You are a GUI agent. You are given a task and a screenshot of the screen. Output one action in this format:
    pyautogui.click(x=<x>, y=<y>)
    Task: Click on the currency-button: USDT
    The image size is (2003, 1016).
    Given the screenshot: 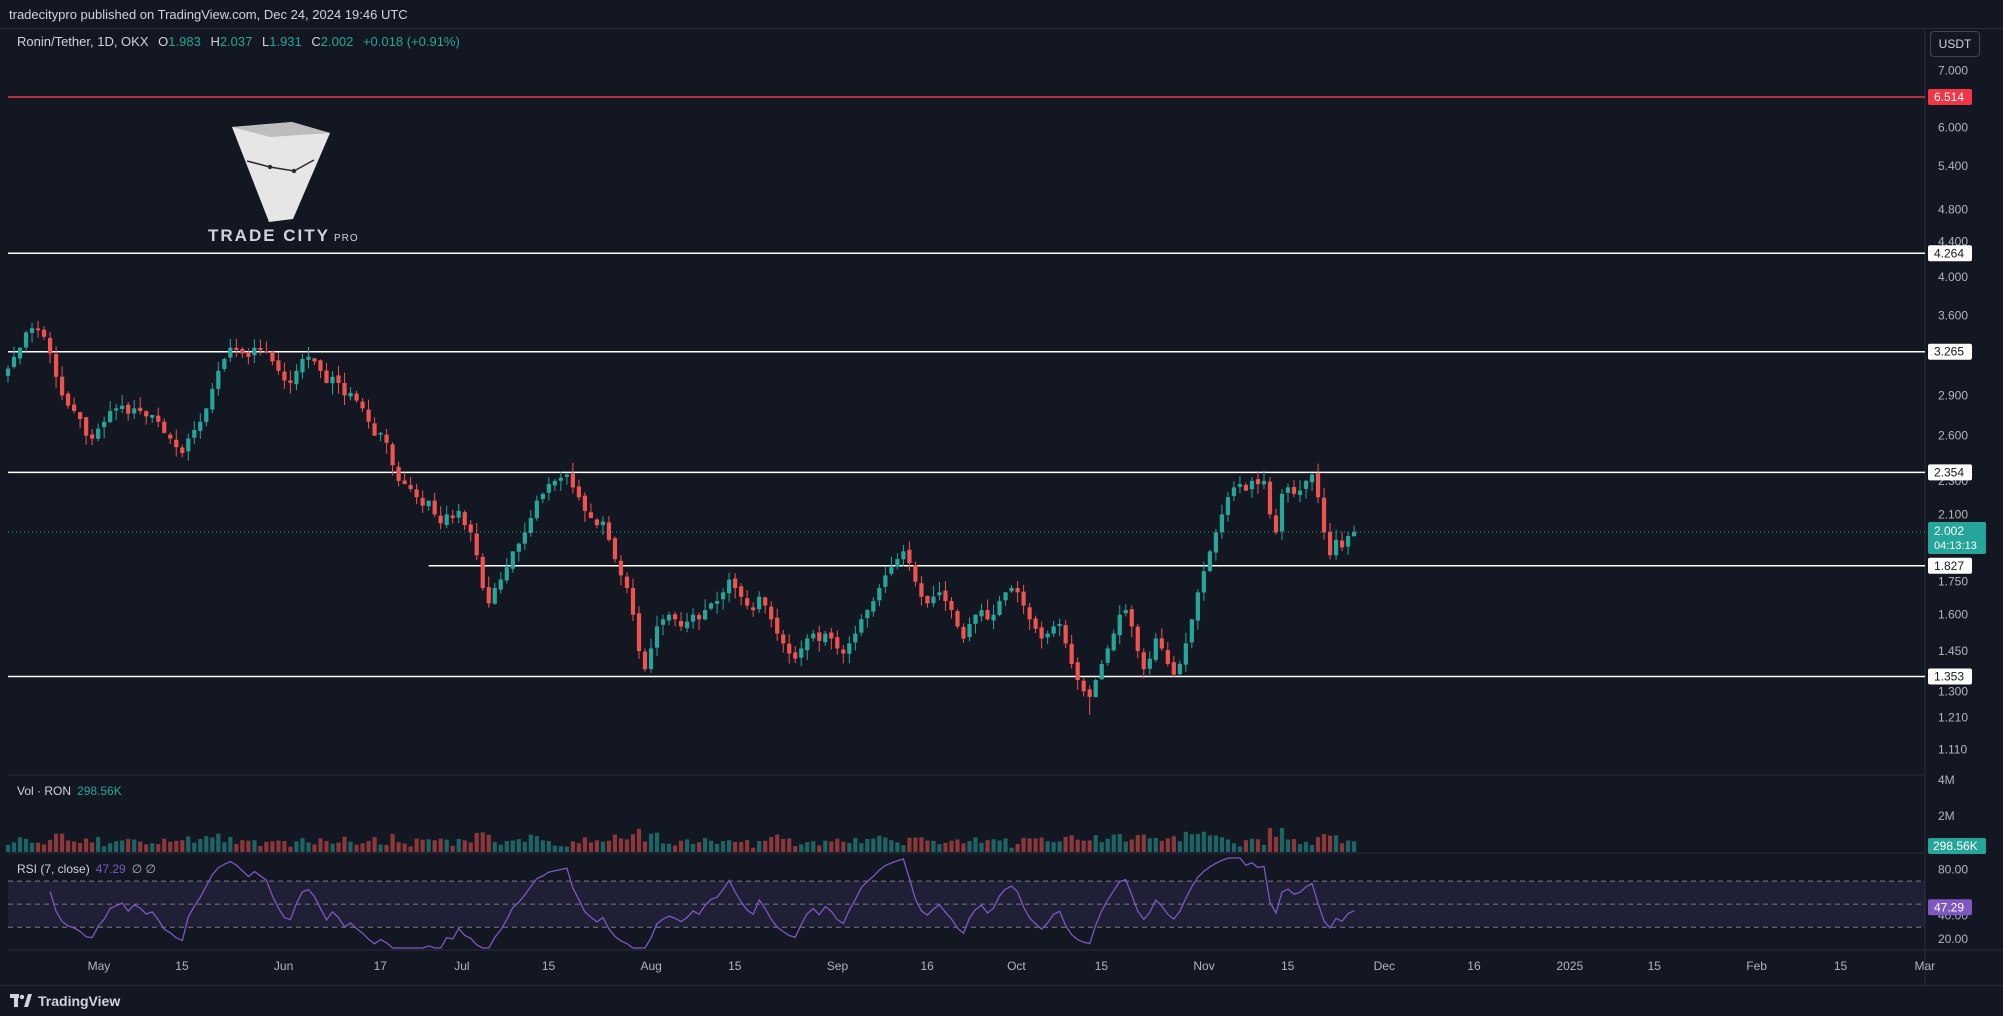 What is the action you would take?
    pyautogui.click(x=1955, y=44)
    